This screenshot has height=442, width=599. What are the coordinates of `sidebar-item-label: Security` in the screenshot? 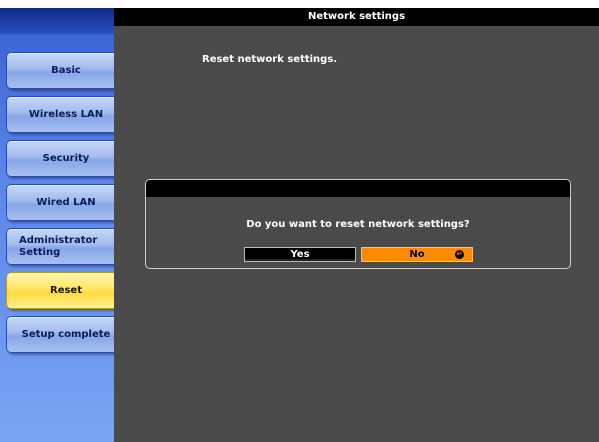 It's located at (66, 158).